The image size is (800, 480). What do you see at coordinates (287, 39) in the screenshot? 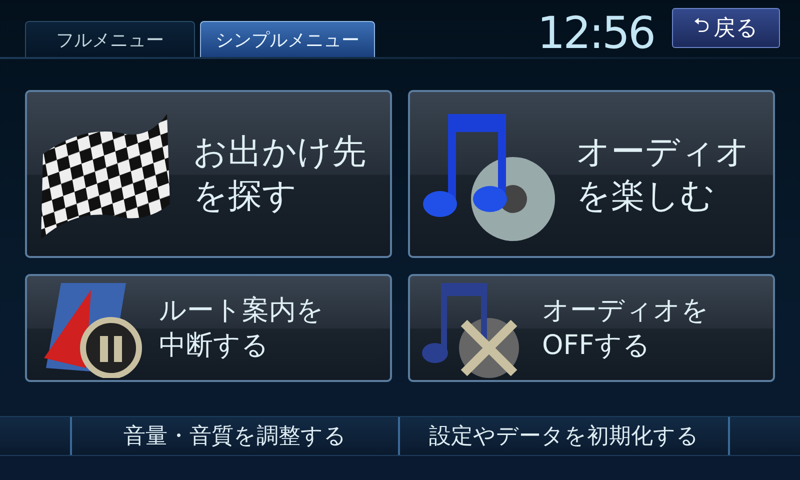
I see `menu-tab: シンプルメニュー` at bounding box center [287, 39].